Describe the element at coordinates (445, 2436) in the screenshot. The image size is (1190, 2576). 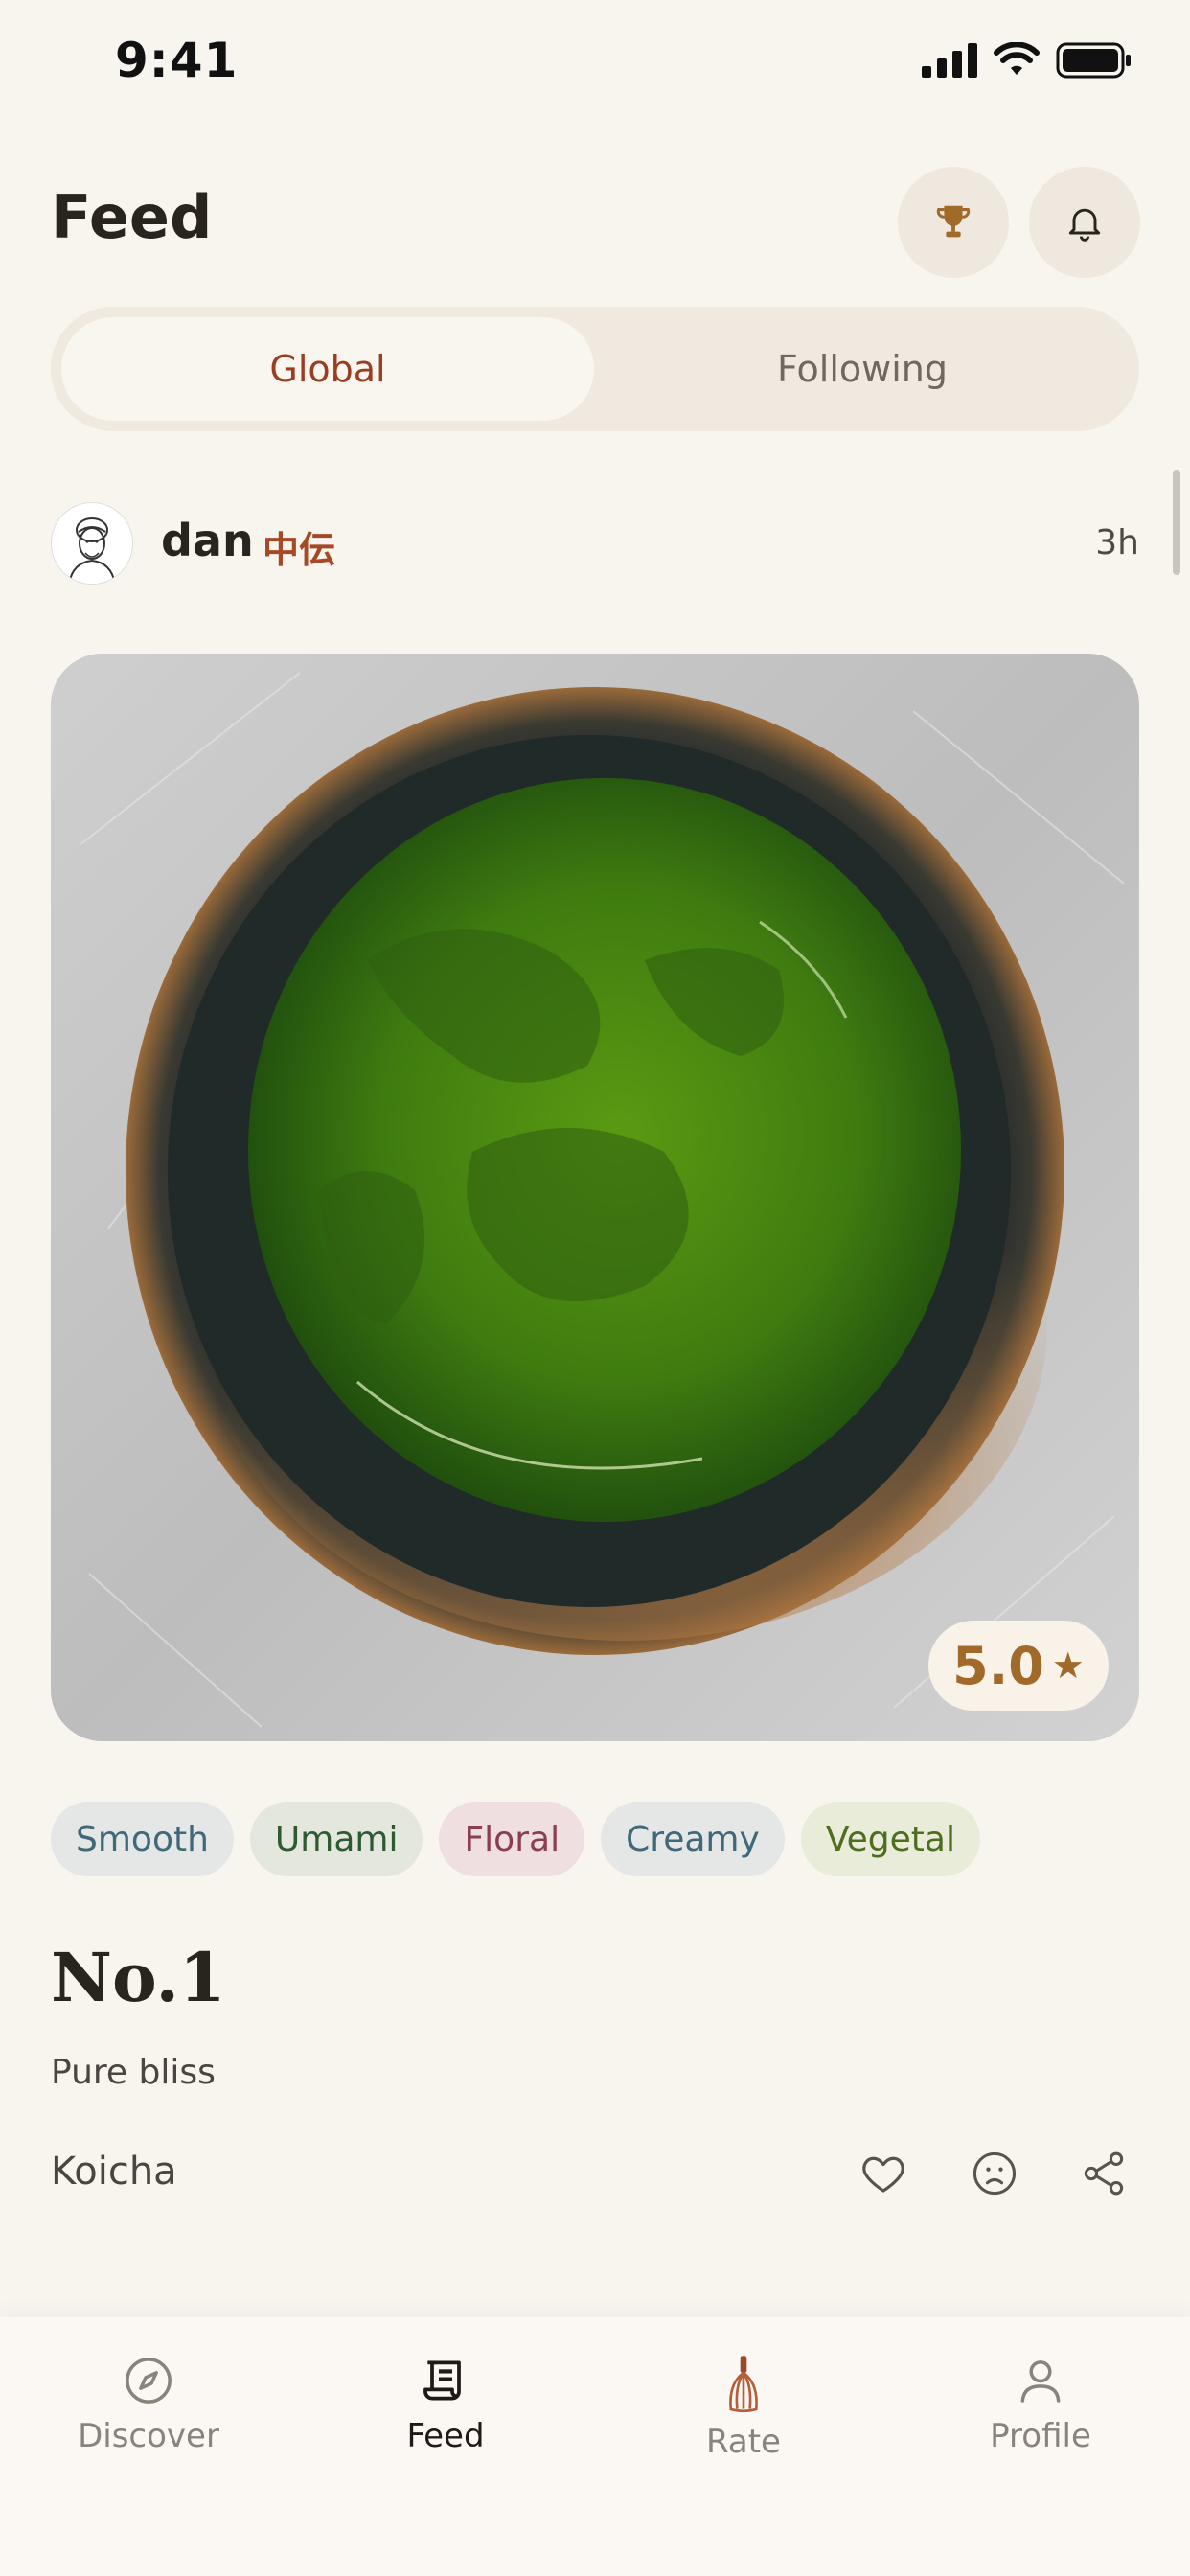
I see `nav-label: Feed` at that location.